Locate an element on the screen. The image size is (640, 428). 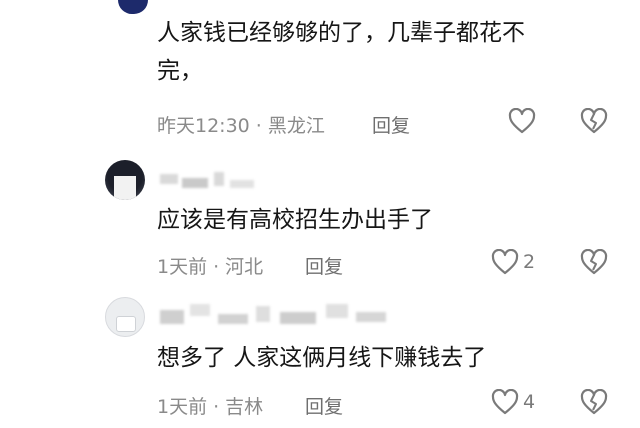
comment-meta: 1天前 · 河北 is located at coordinates (210, 265).